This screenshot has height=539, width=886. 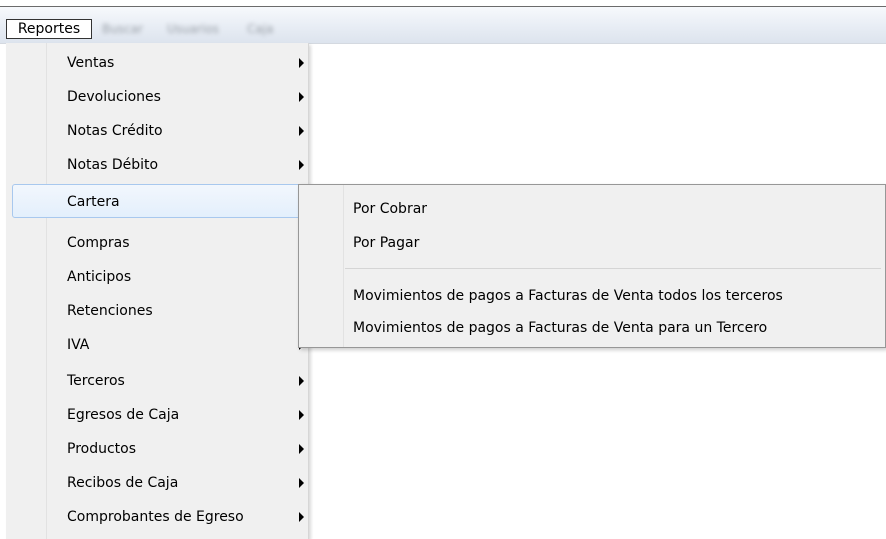 I want to click on menu-item-devoluciones: Devoluciones, so click(x=159, y=97).